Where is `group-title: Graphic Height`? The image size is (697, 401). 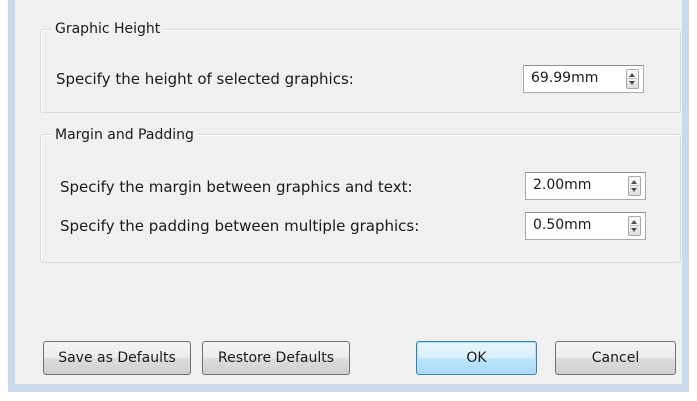 group-title: Graphic Height is located at coordinates (108, 29).